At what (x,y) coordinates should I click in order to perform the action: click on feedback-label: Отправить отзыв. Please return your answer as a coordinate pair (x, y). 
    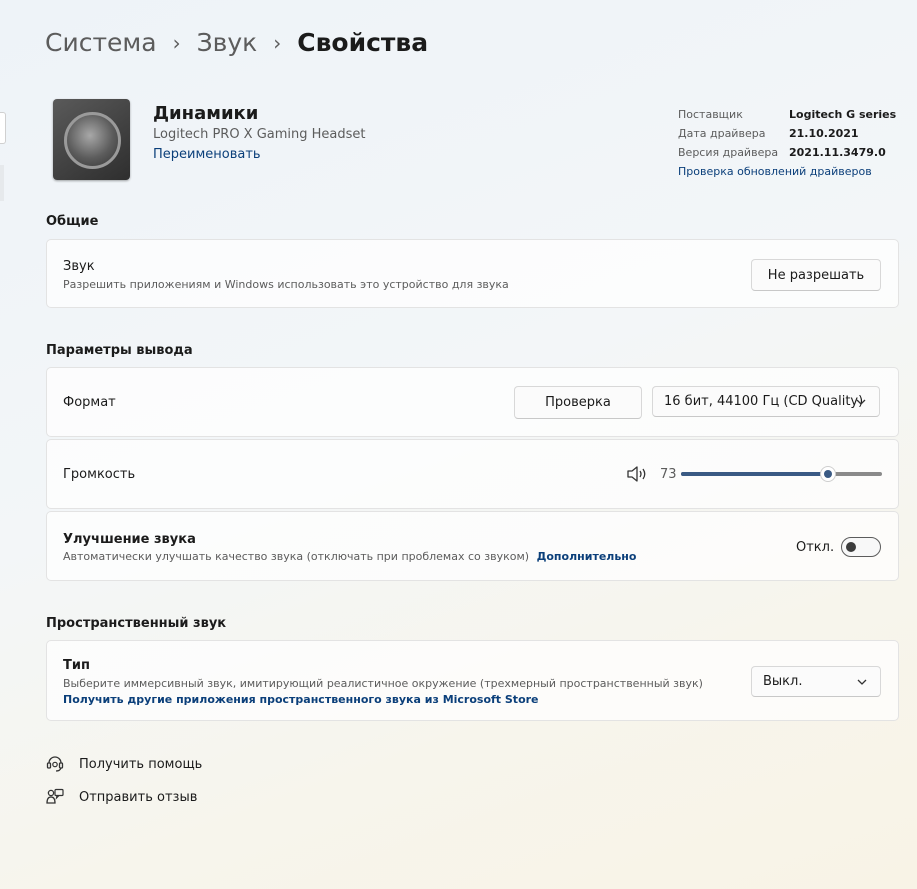
    Looking at the image, I should click on (138, 797).